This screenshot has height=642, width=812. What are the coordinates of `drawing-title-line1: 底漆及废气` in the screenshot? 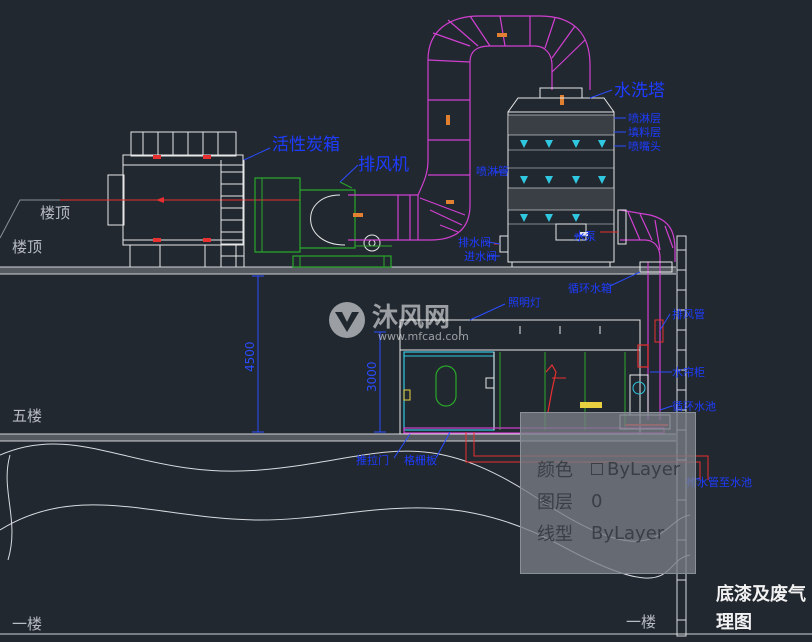 It's located at (761, 594).